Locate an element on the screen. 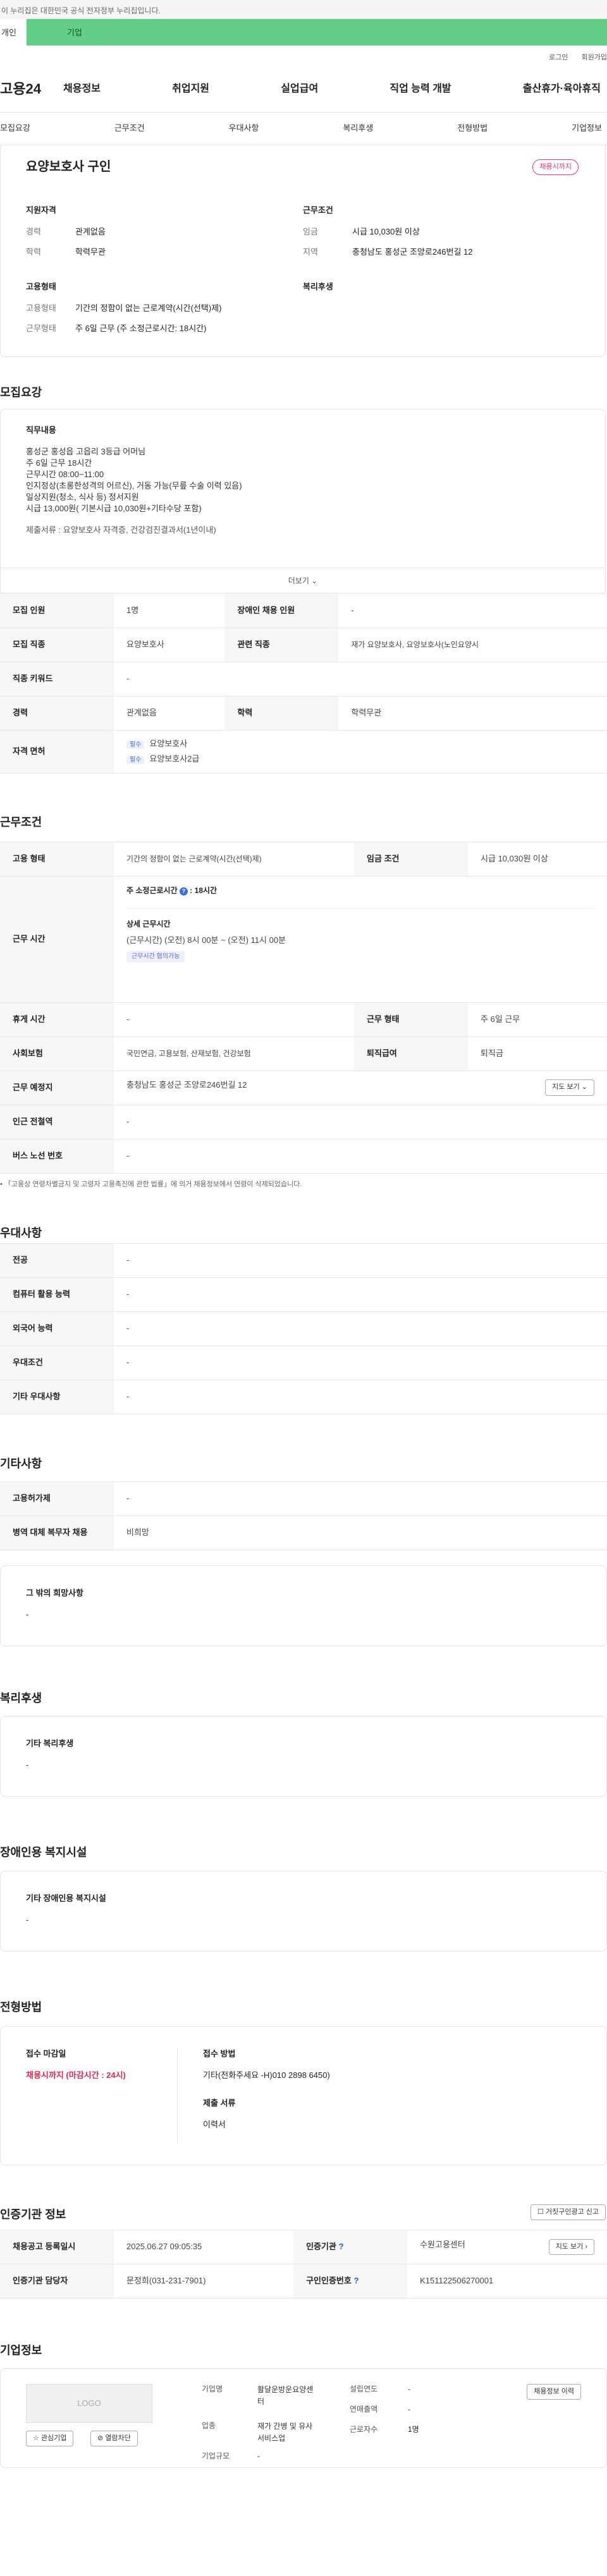  val-related: 재가 요양보호사, 요양보호사(노인요양시 is located at coordinates (473, 645).